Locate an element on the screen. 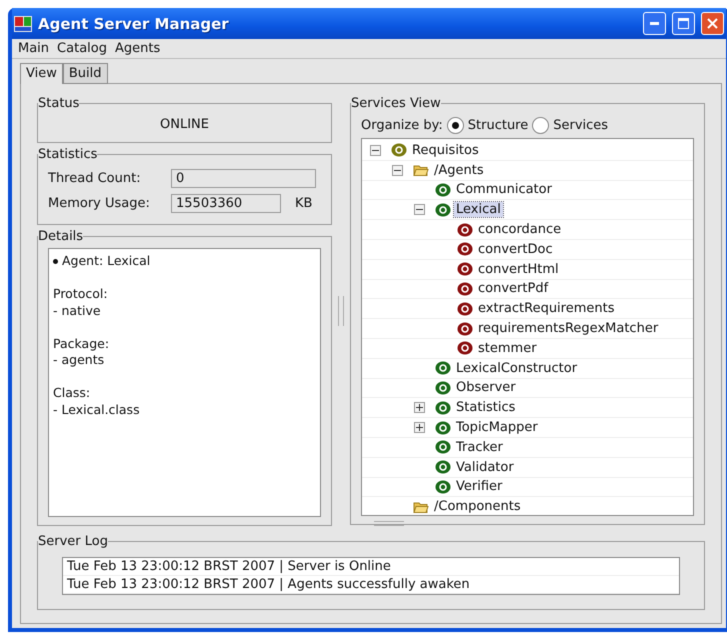  details-line: Agent: Lexical is located at coordinates (106, 261).